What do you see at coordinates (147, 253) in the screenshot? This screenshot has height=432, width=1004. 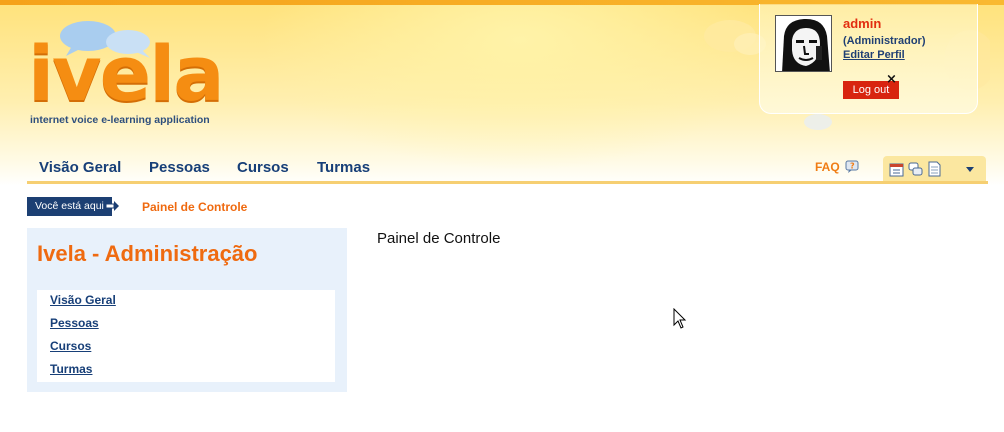 I see `sidebar-title: Ivela - Administração` at bounding box center [147, 253].